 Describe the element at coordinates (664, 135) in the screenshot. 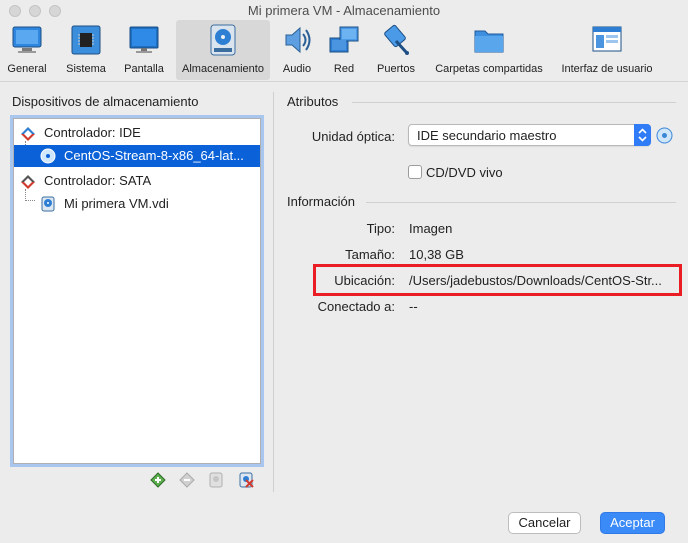

I see `choose-disk-icon` at that location.